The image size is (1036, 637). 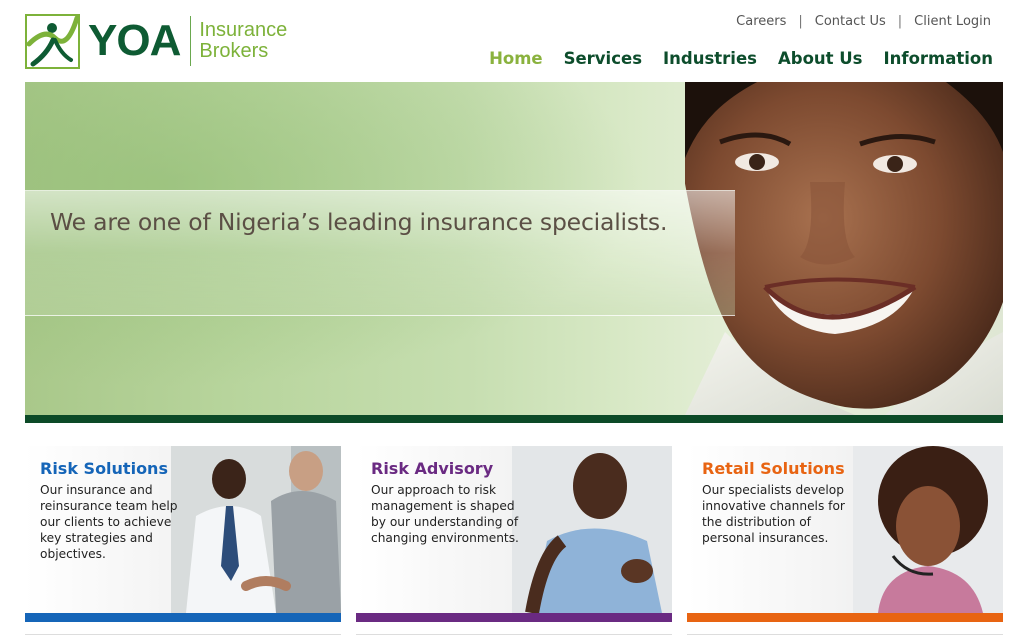 I want to click on nav-industries: Industries, so click(x=710, y=58).